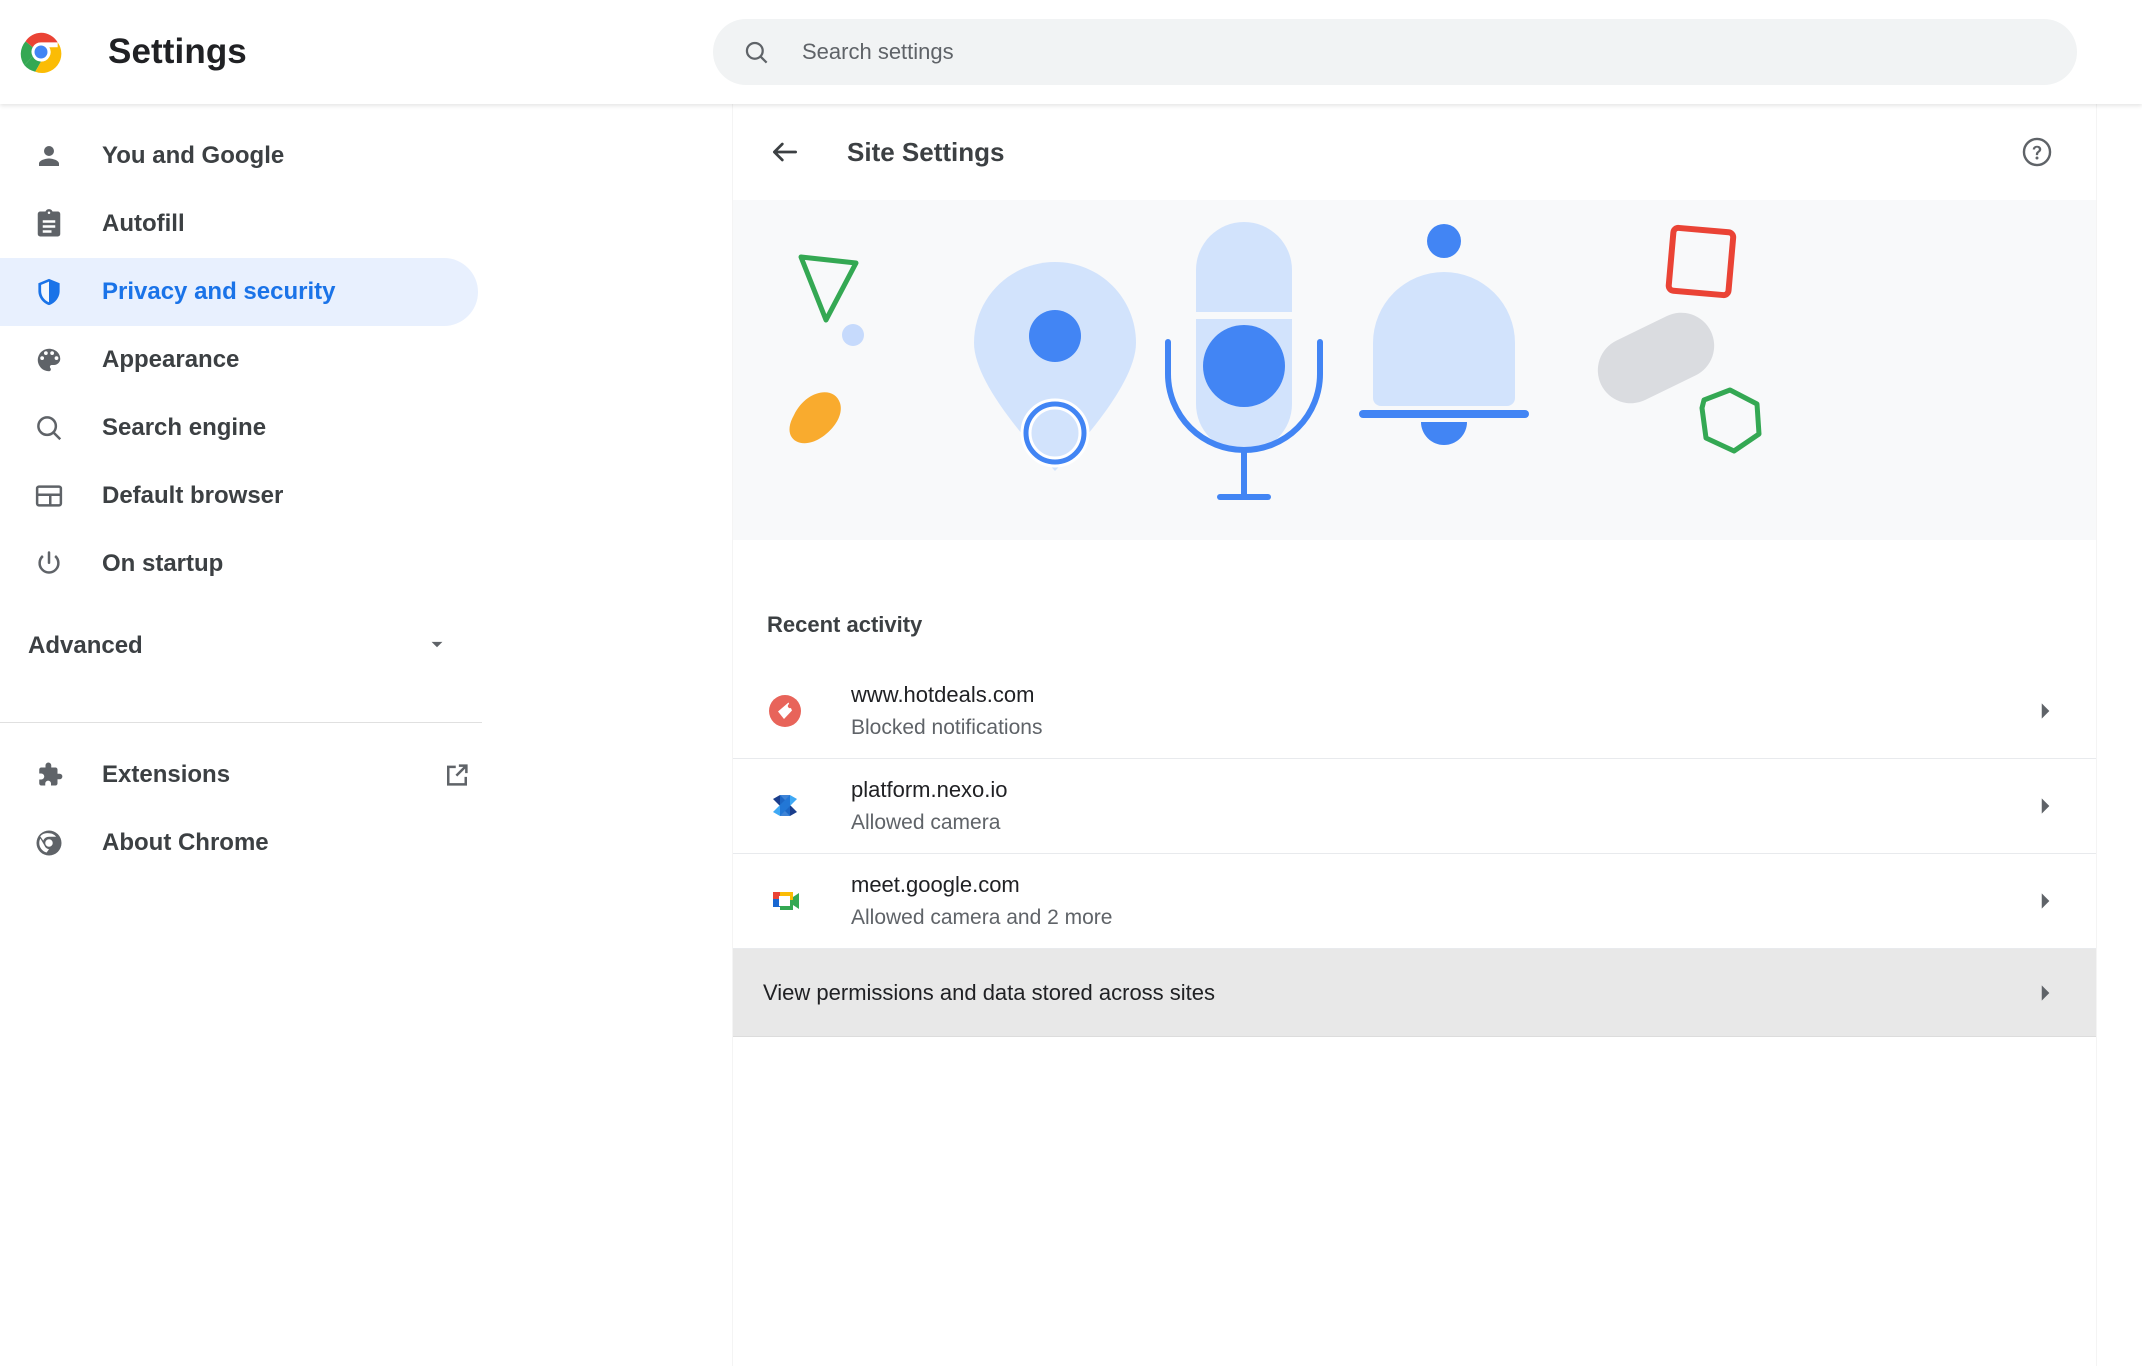 This screenshot has width=2142, height=1366. Describe the element at coordinates (926, 822) in the screenshot. I see `site-status: Allowed camera` at that location.